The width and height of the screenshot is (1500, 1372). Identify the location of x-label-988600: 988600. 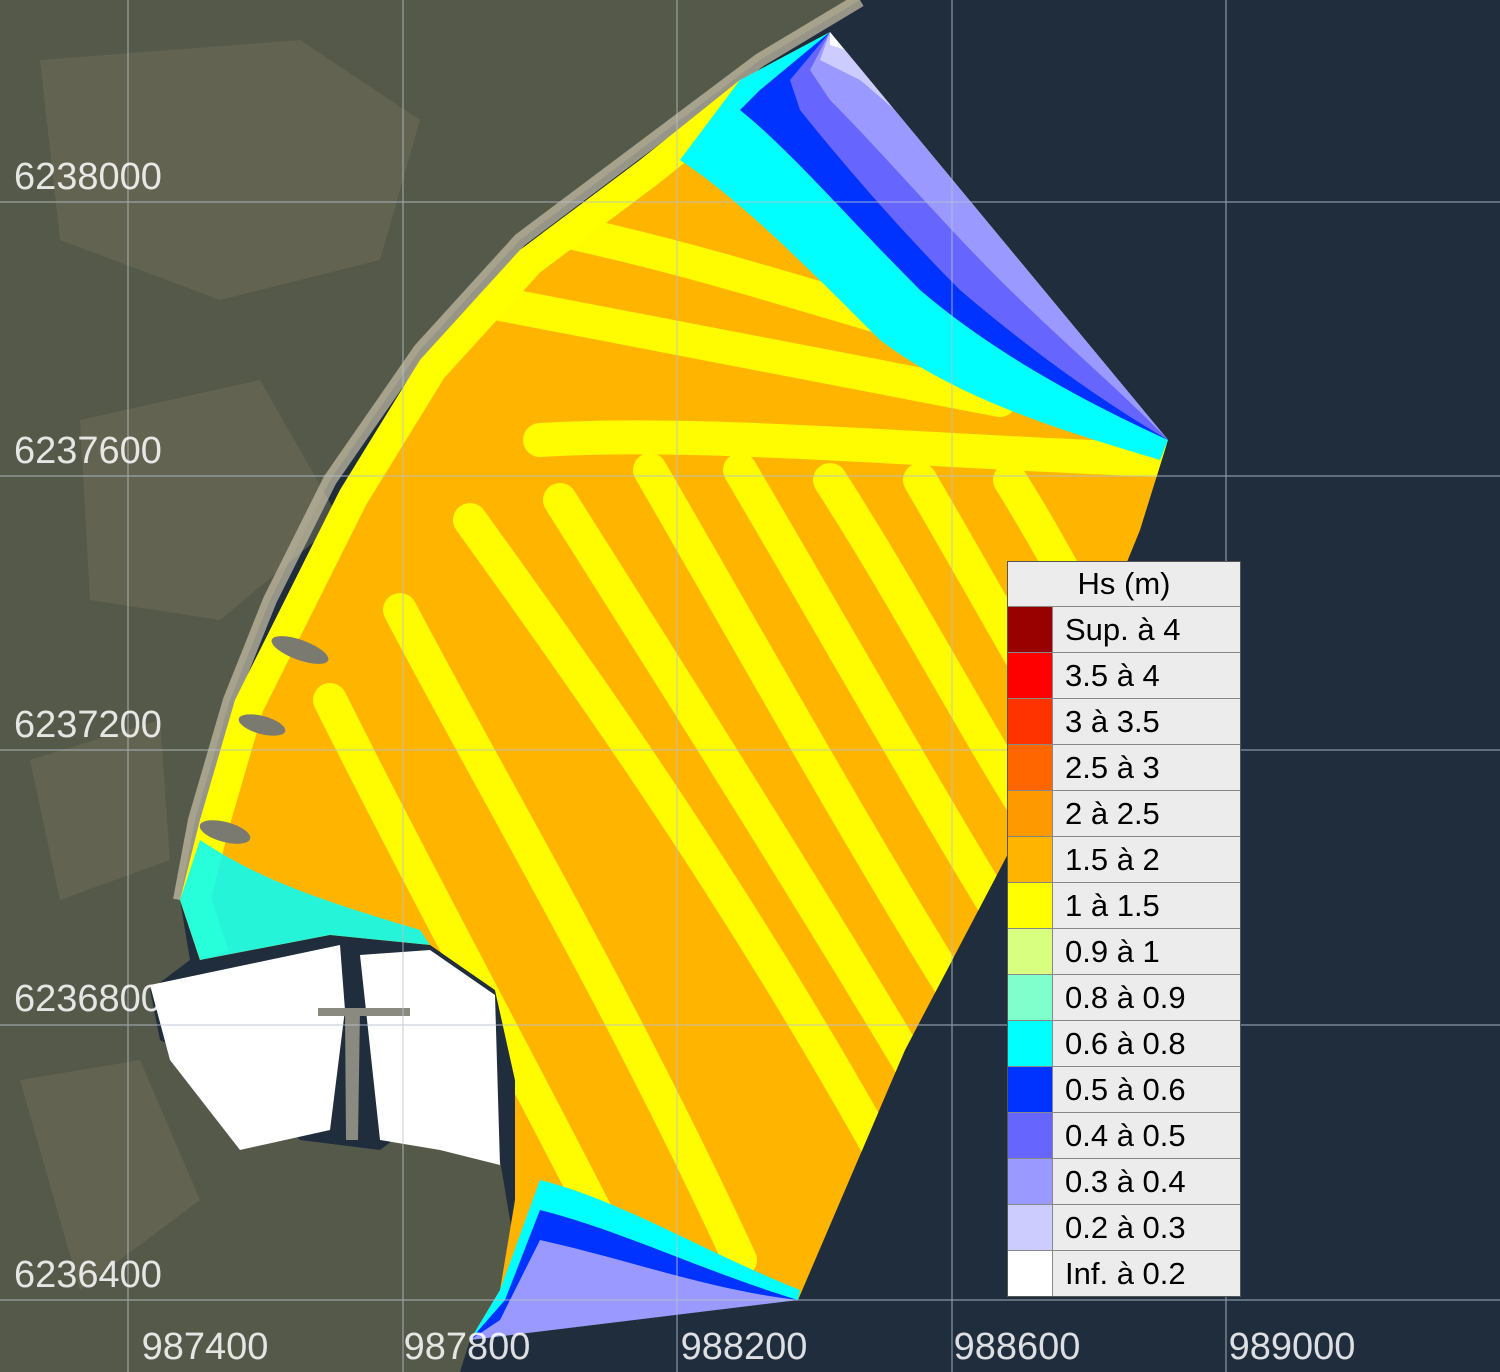
(1017, 1347).